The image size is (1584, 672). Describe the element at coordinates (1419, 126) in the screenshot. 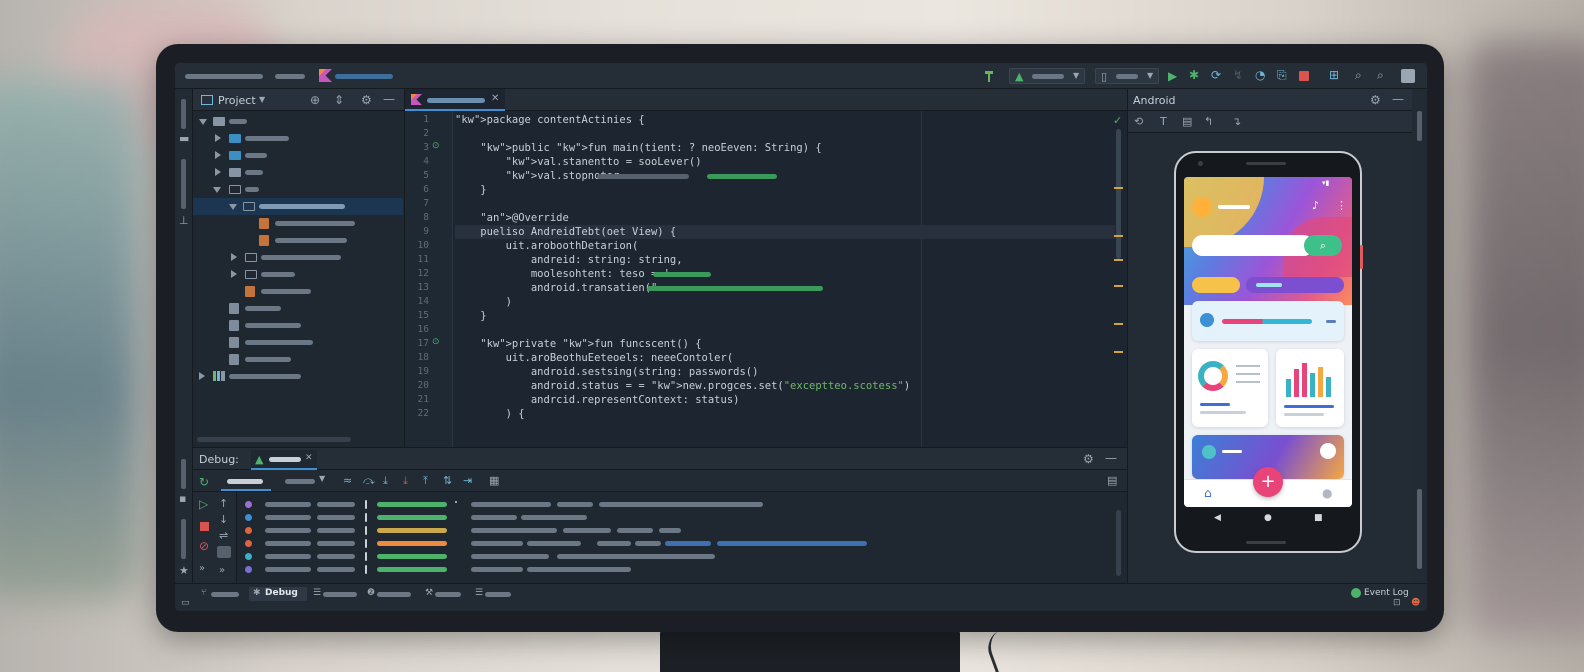

I see `gradle-tool-tab` at that location.